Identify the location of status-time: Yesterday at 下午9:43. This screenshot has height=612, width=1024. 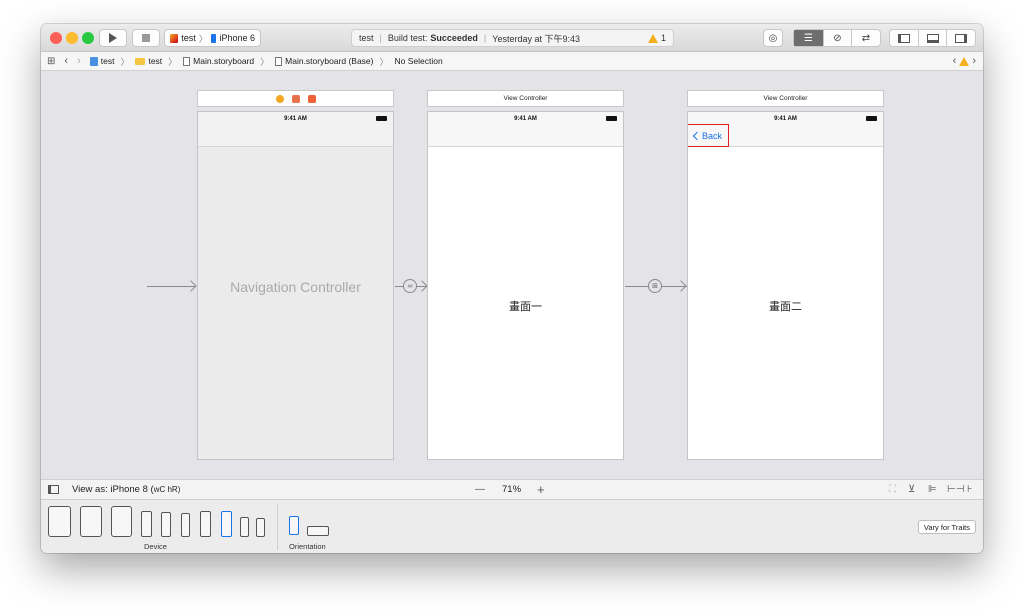
(536, 38).